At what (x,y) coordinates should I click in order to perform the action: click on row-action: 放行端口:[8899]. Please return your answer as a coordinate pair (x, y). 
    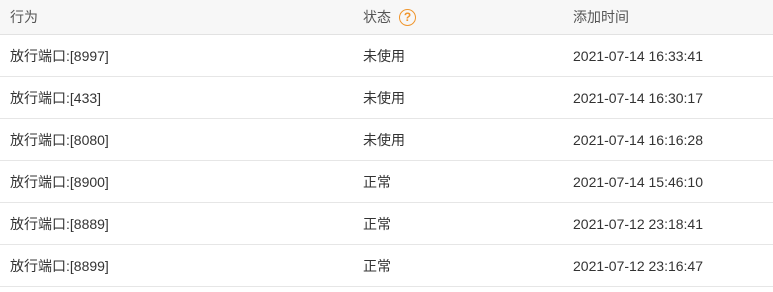
    Looking at the image, I should click on (59, 265).